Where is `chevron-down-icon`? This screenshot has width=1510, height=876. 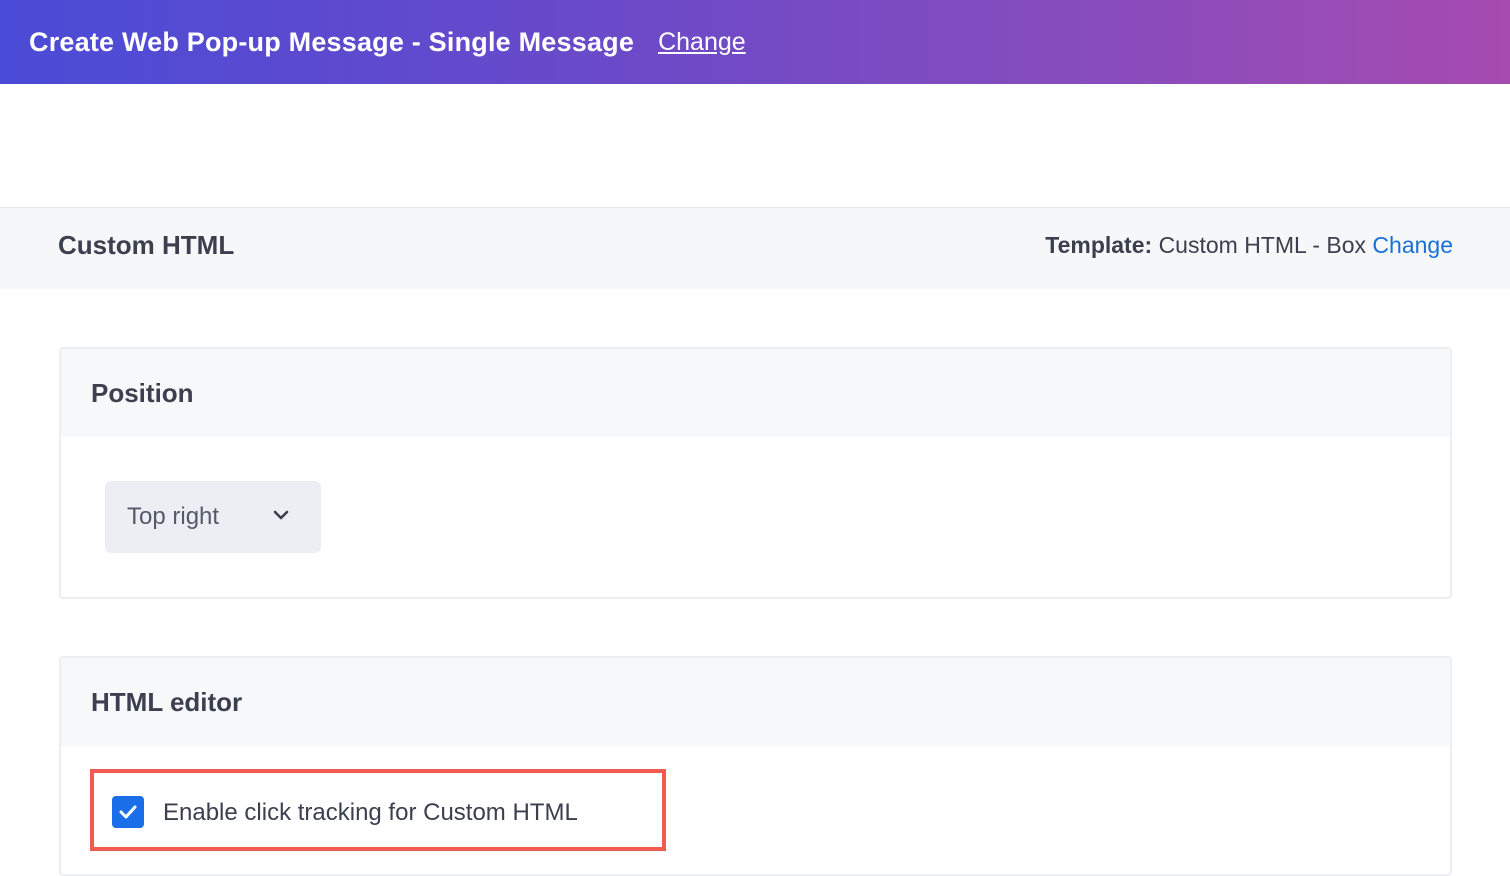 chevron-down-icon is located at coordinates (281, 515).